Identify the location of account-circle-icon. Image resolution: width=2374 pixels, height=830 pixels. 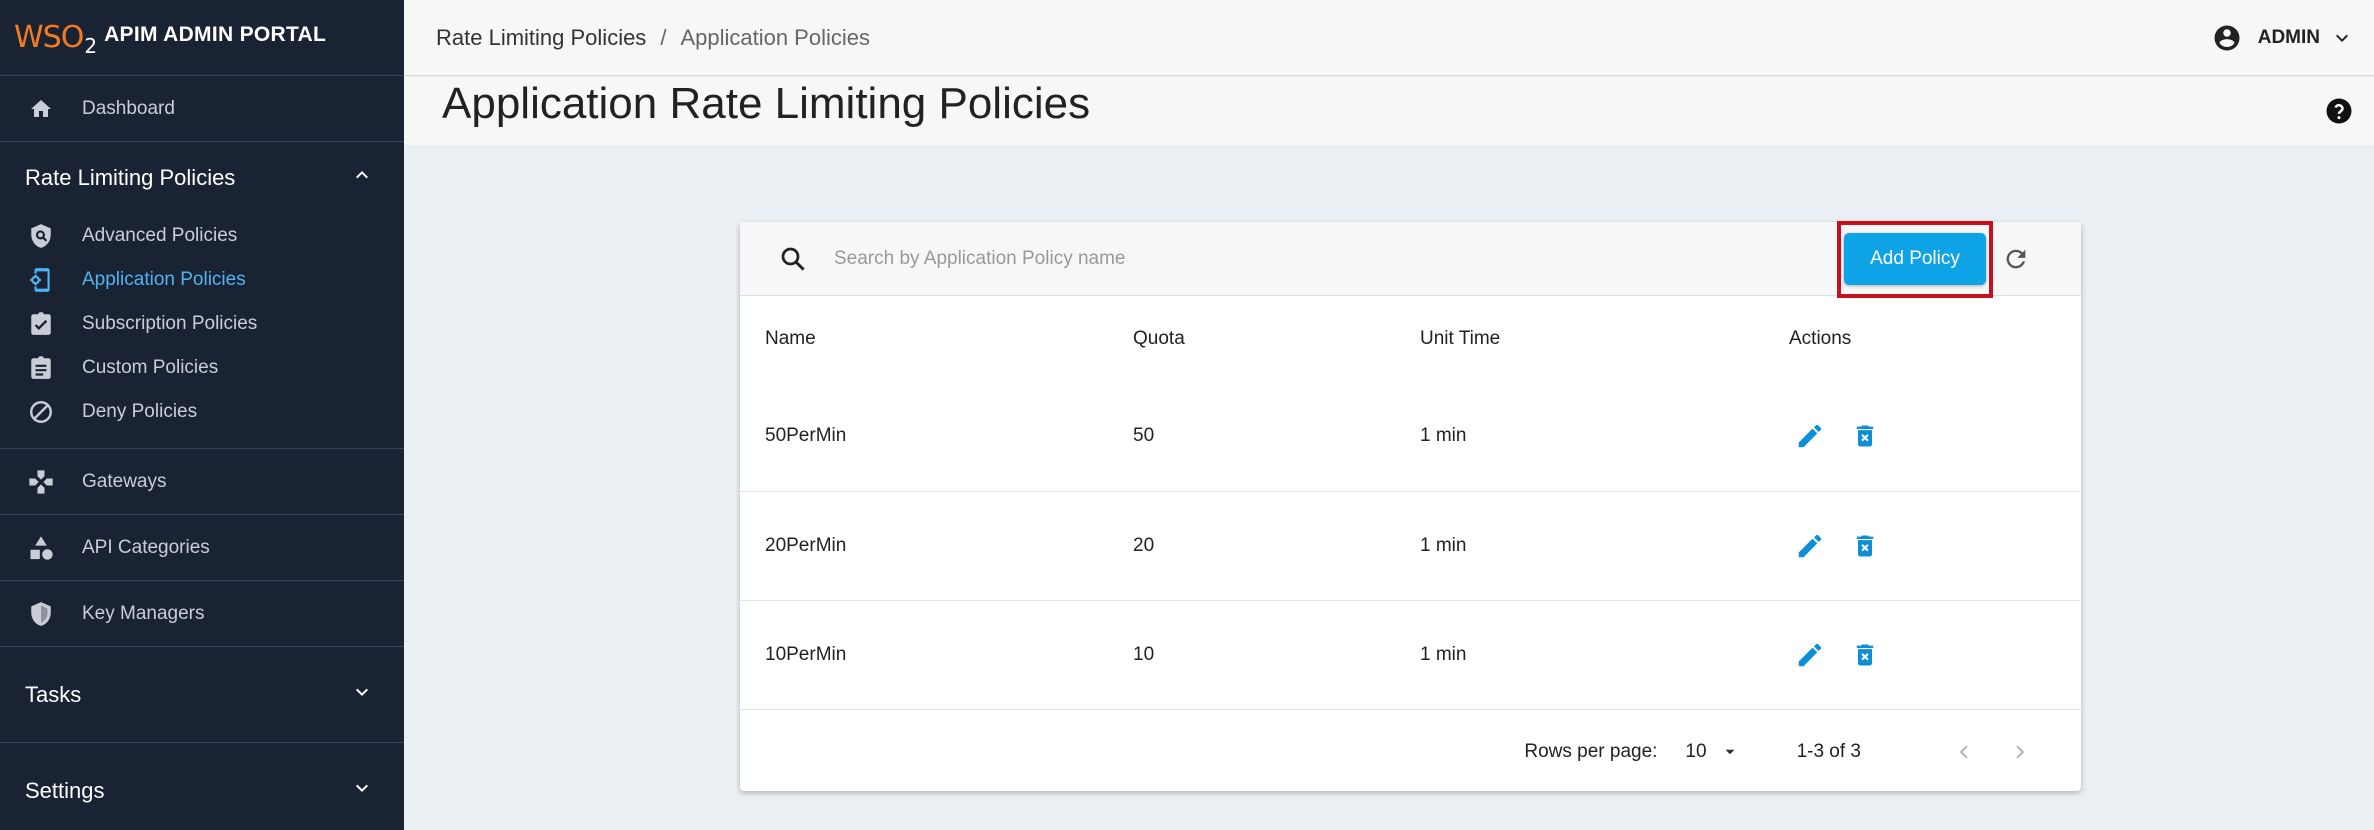
(2227, 38).